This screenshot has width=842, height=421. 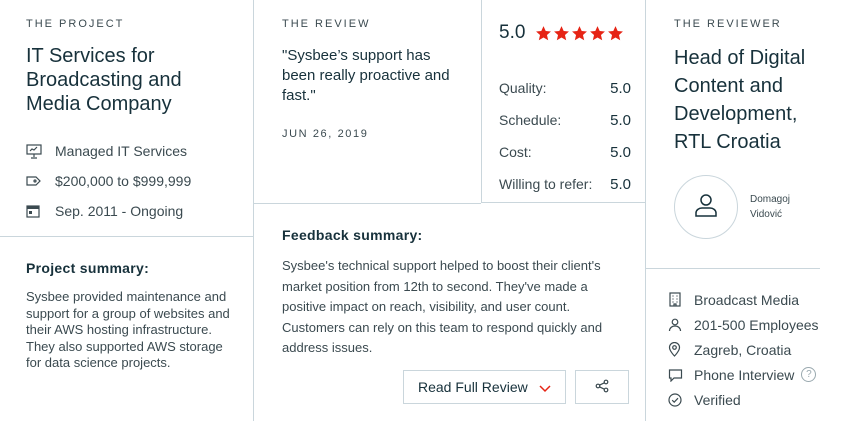 I want to click on read-full-review-button: Read Full Review, so click(x=484, y=387).